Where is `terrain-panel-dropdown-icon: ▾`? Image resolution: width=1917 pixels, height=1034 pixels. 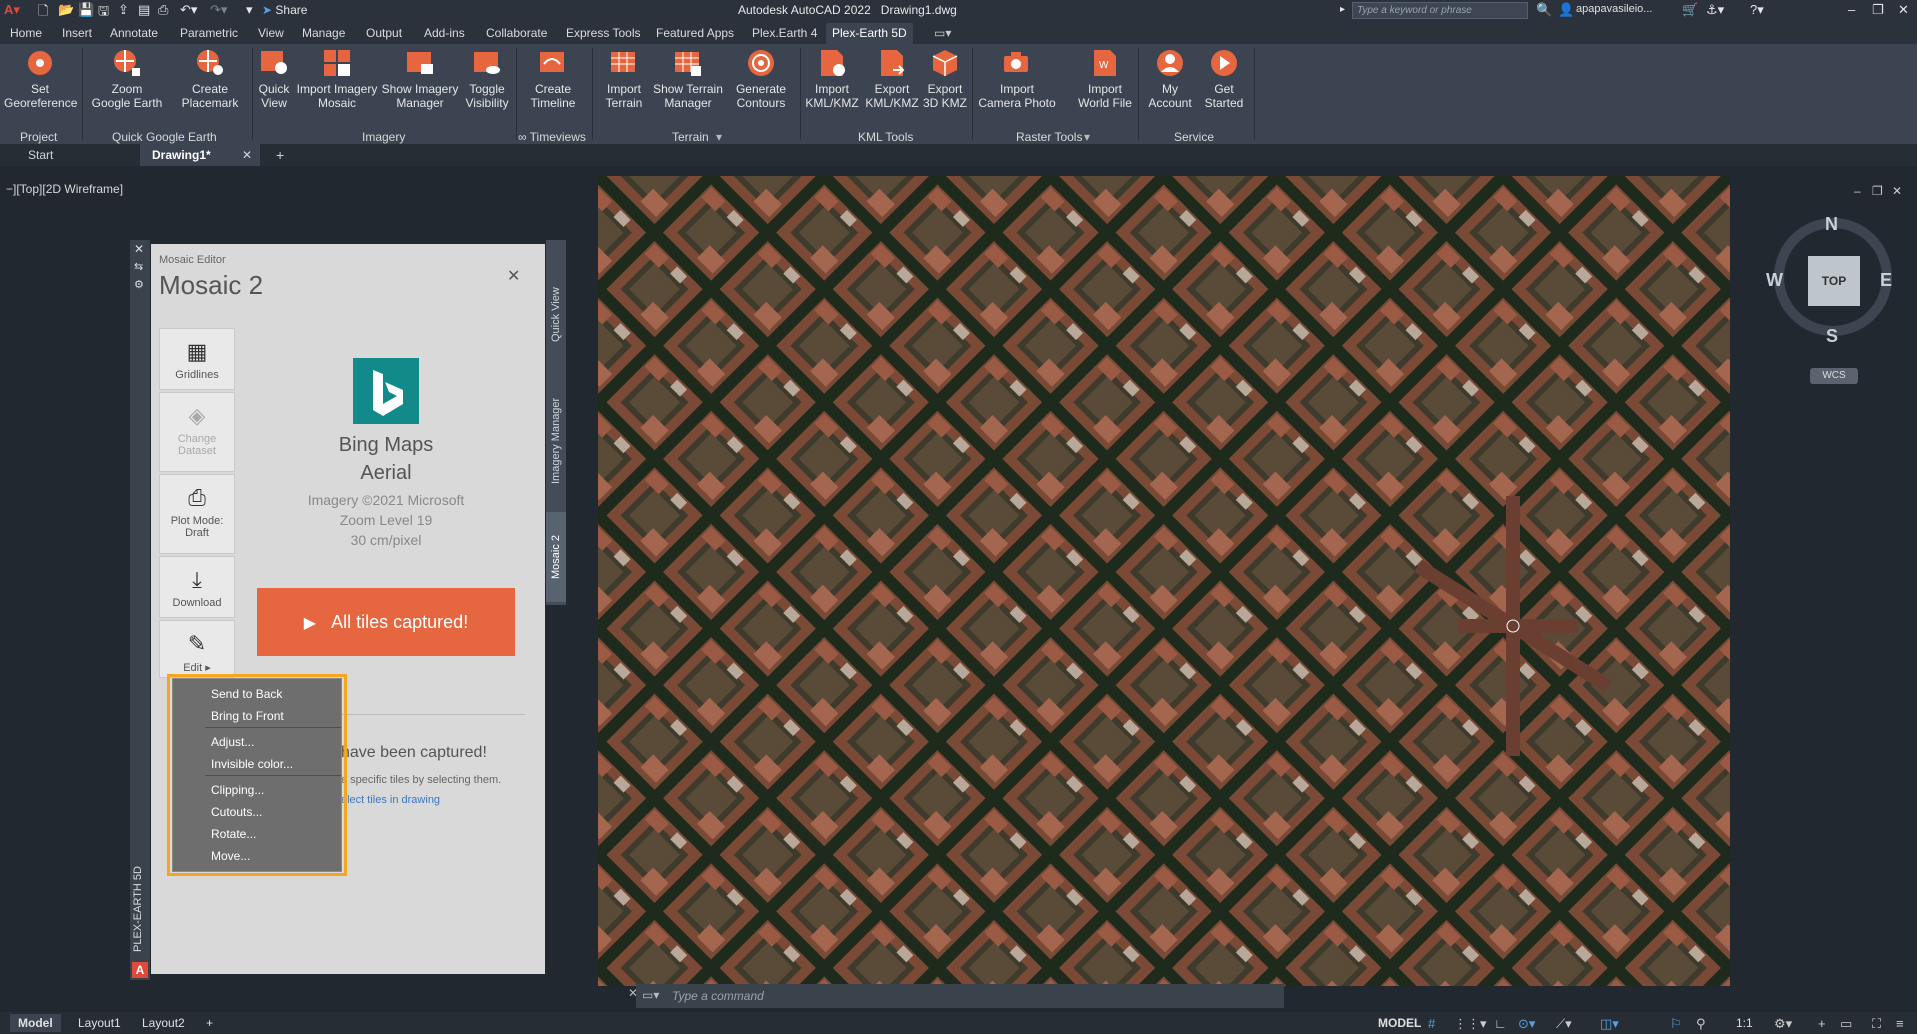
terrain-panel-dropdown-icon: ▾ is located at coordinates (719, 137).